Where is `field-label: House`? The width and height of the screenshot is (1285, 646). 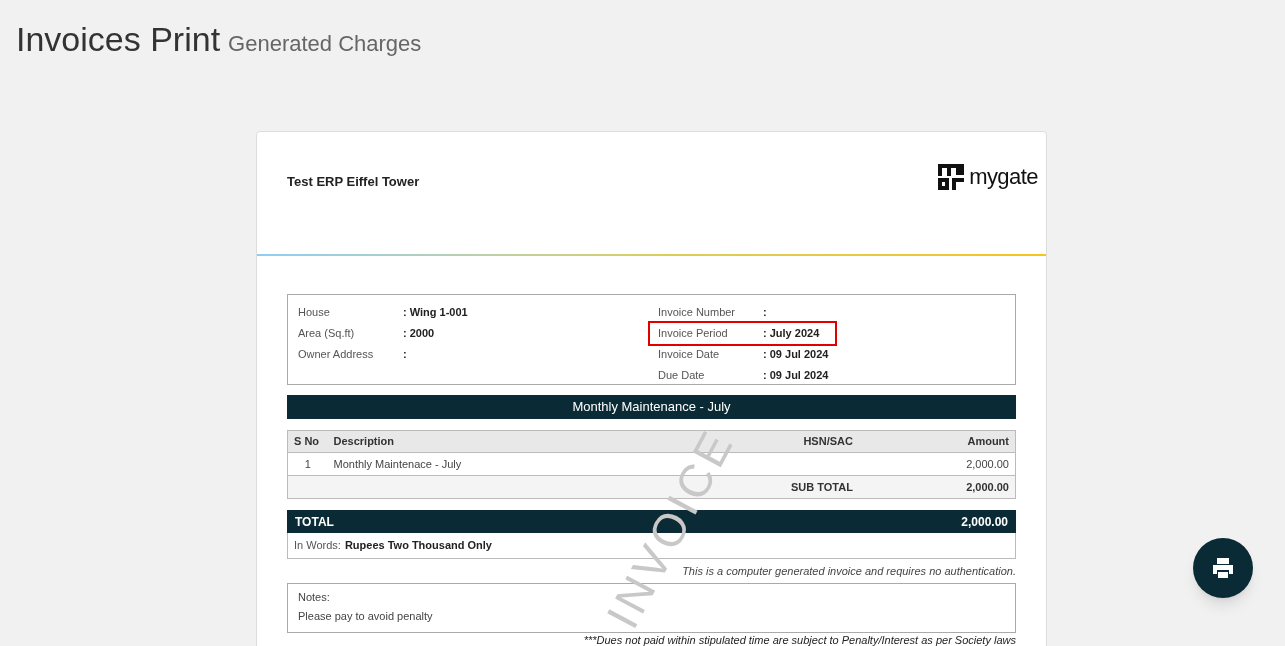 field-label: House is located at coordinates (314, 313).